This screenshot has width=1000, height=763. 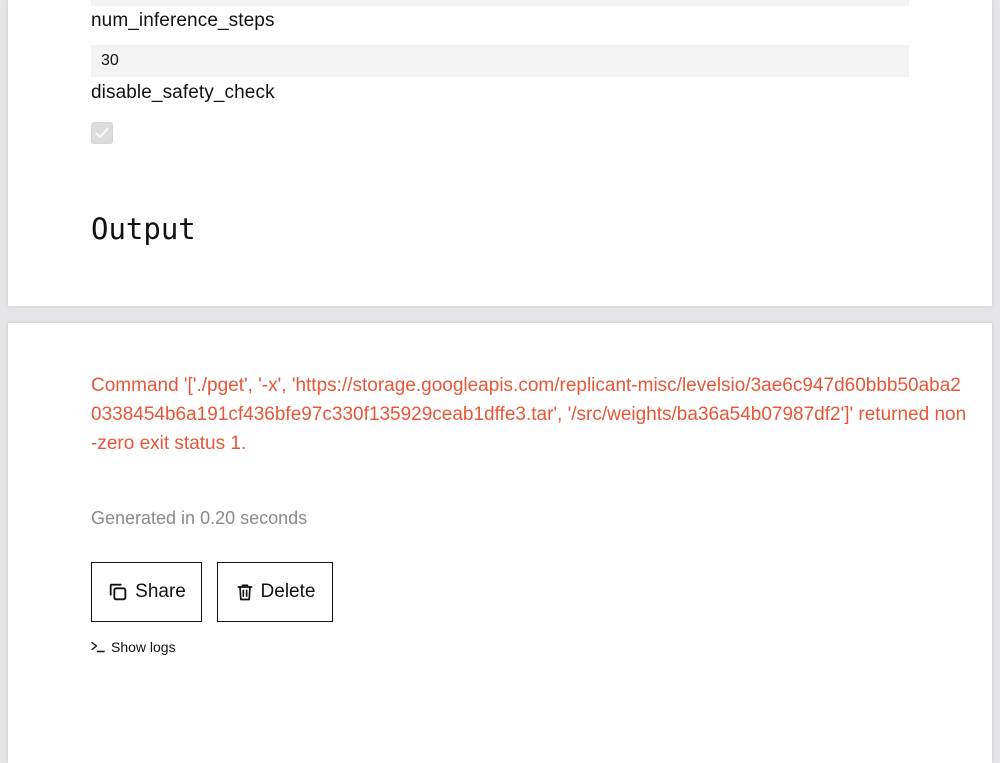 What do you see at coordinates (183, 92) in the screenshot?
I see `disable-safety-check-label: disable_safety_check` at bounding box center [183, 92].